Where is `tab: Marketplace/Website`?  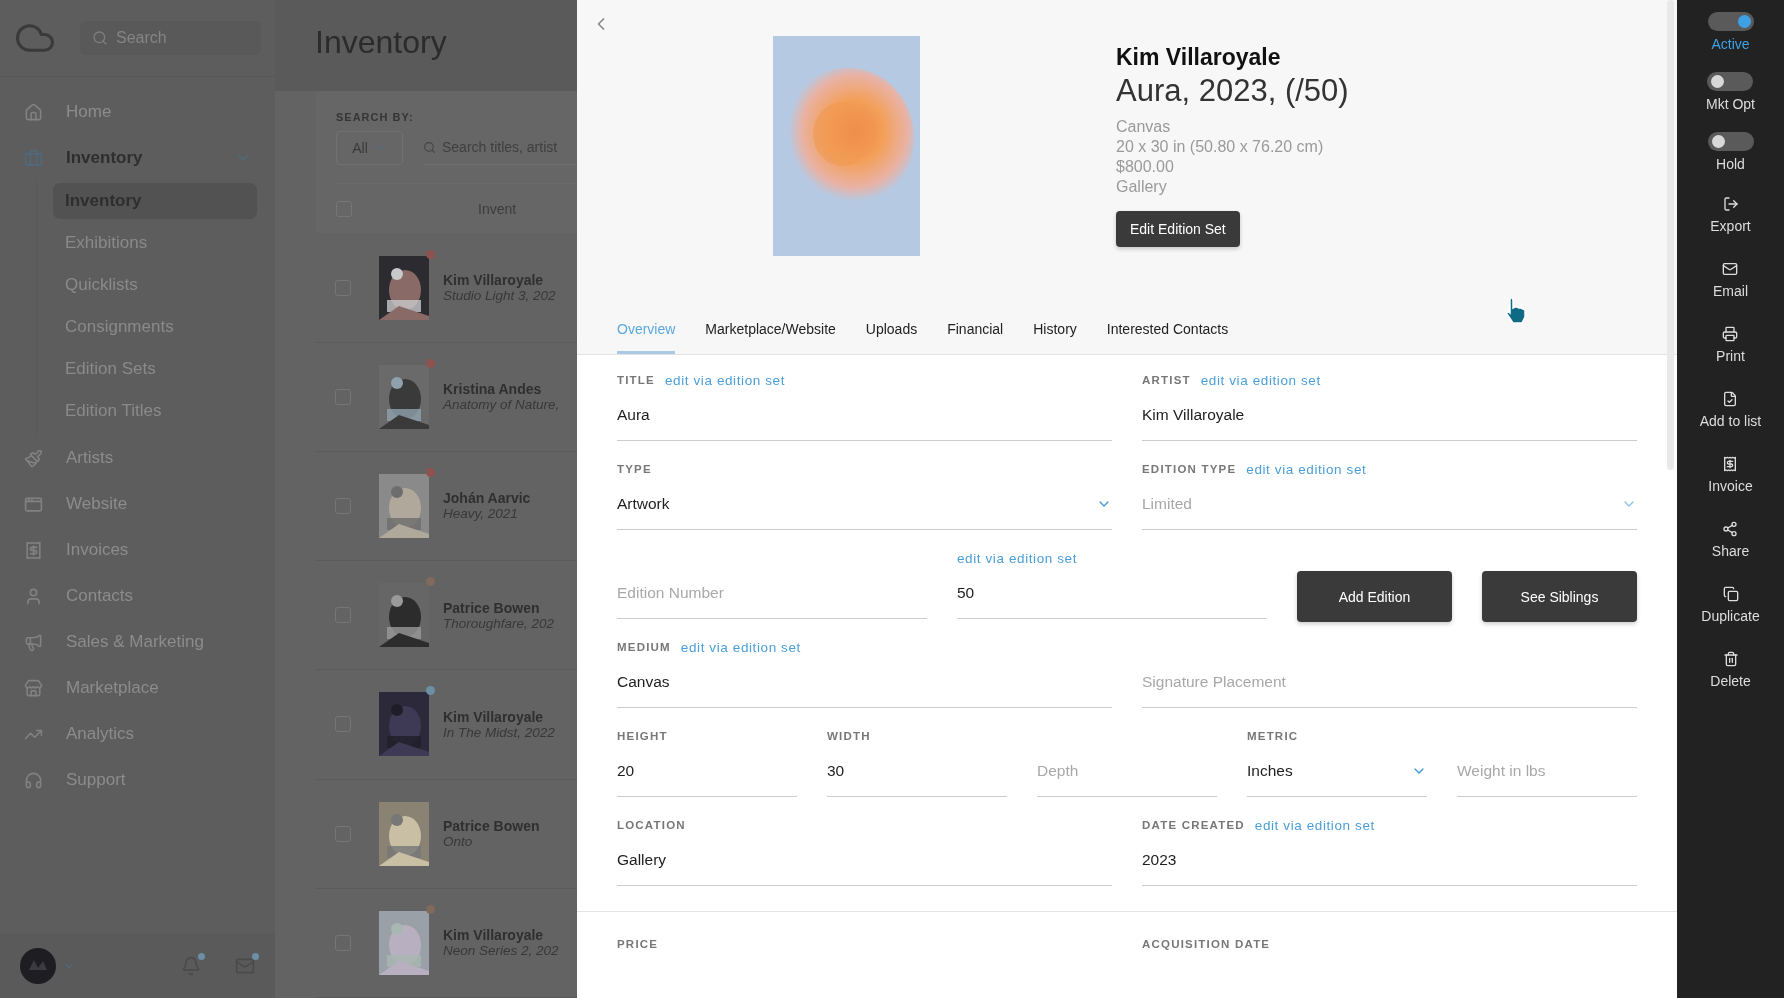
tab: Marketplace/Website is located at coordinates (770, 337).